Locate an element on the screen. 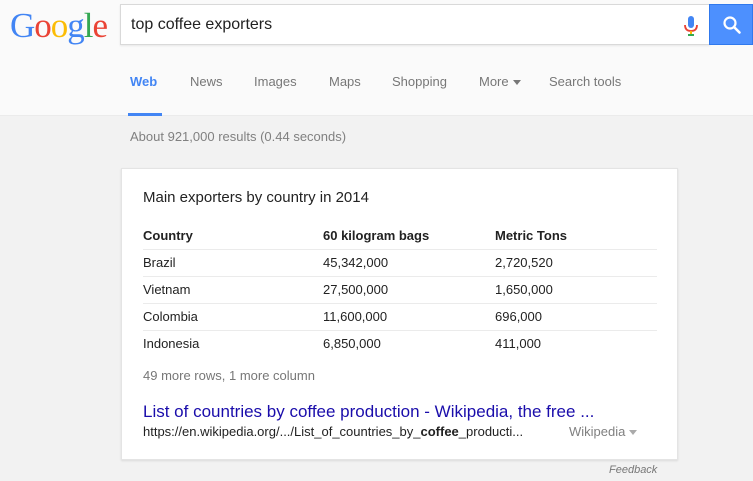  table-header-row: Country 60 kilogram bags Metric Tons is located at coordinates (400, 235).